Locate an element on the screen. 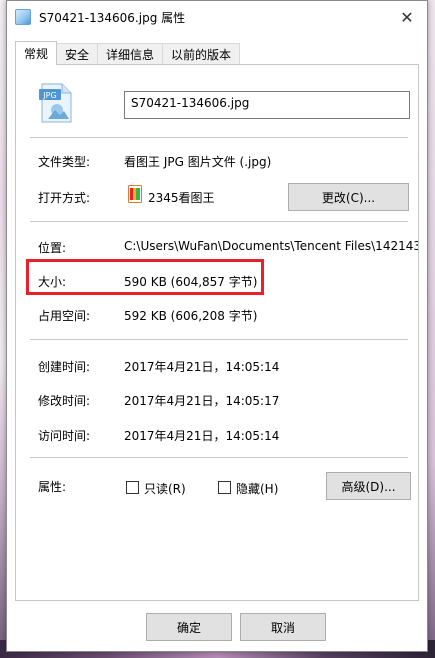  modified-label: 修改时间: is located at coordinates (64, 401).